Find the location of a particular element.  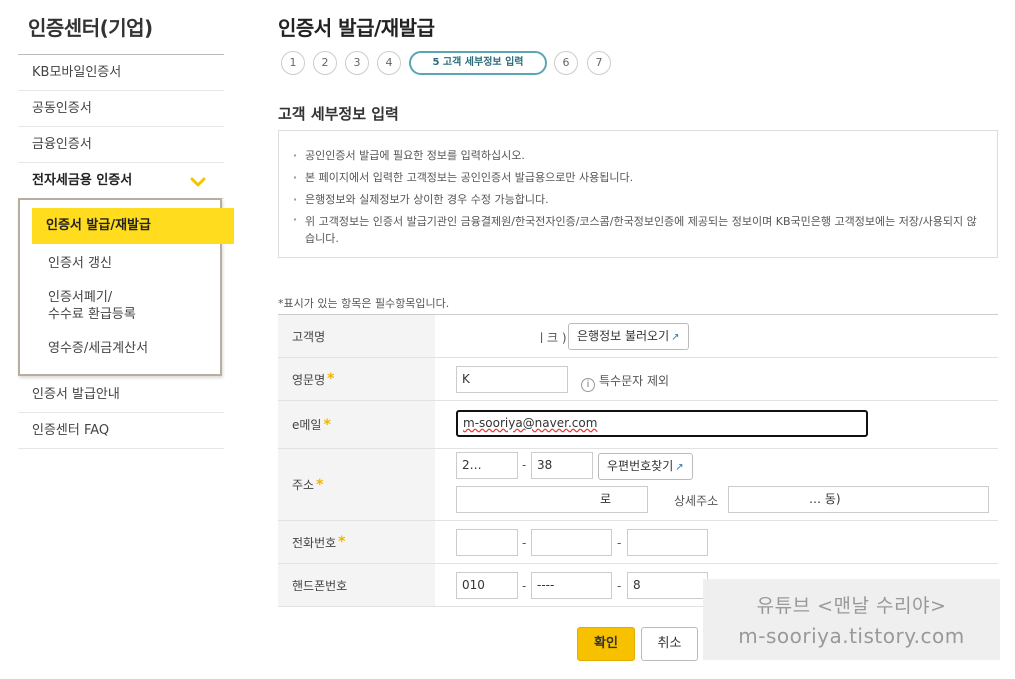

label-text: 영문명 is located at coordinates (309, 379).